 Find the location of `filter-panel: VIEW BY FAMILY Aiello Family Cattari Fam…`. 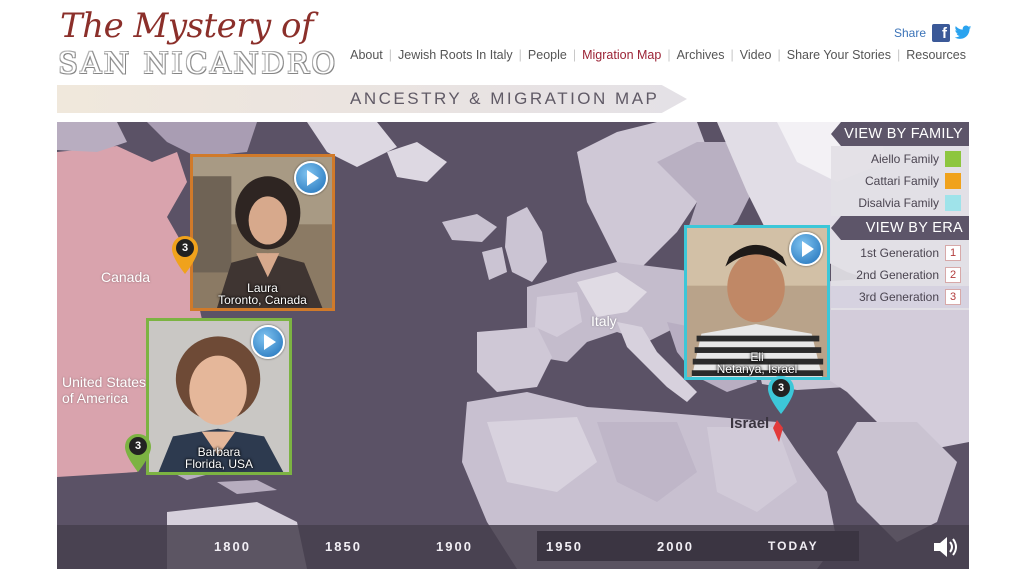

filter-panel: VIEW BY FAMILY Aiello Family Cattari Fam… is located at coordinates (900, 216).